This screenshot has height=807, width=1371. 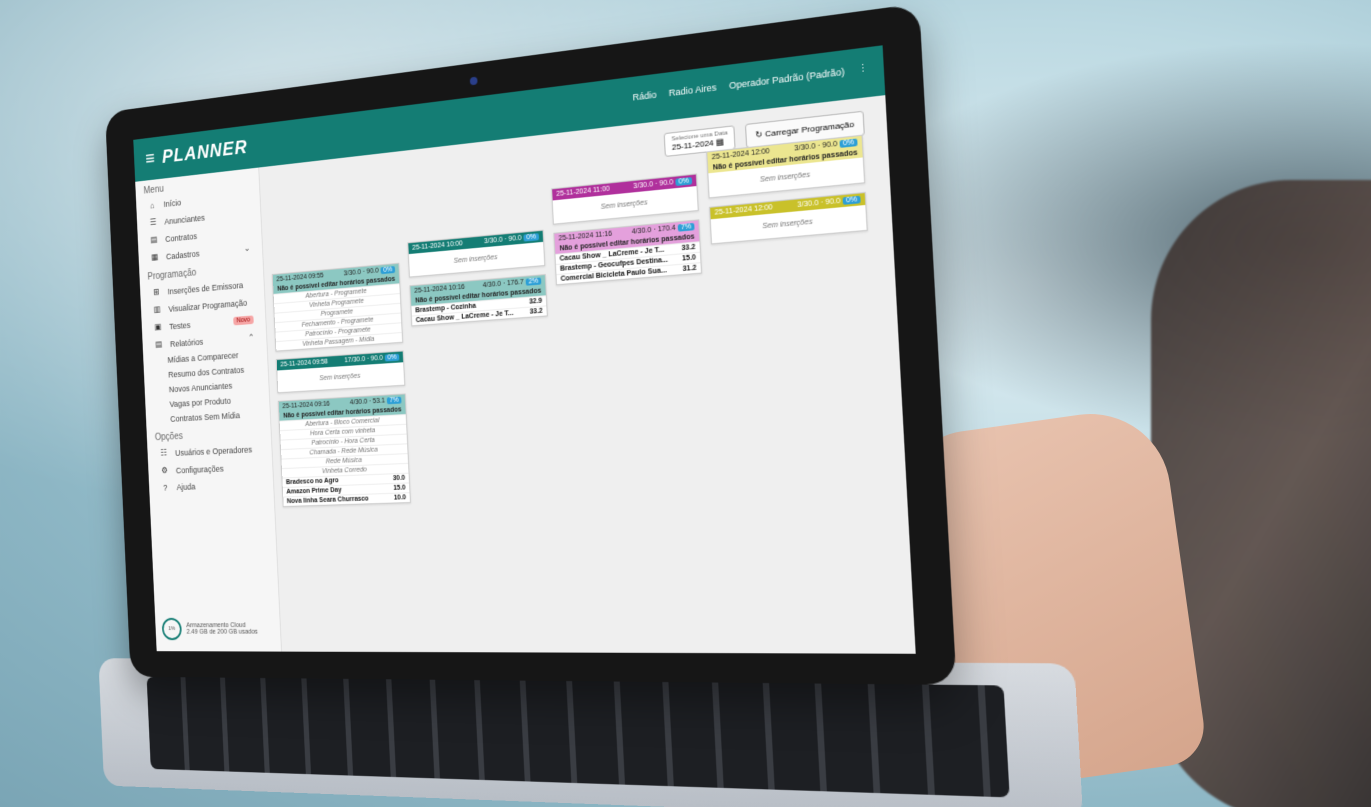 I want to click on report-label: Vagas por Produto, so click(x=200, y=402).